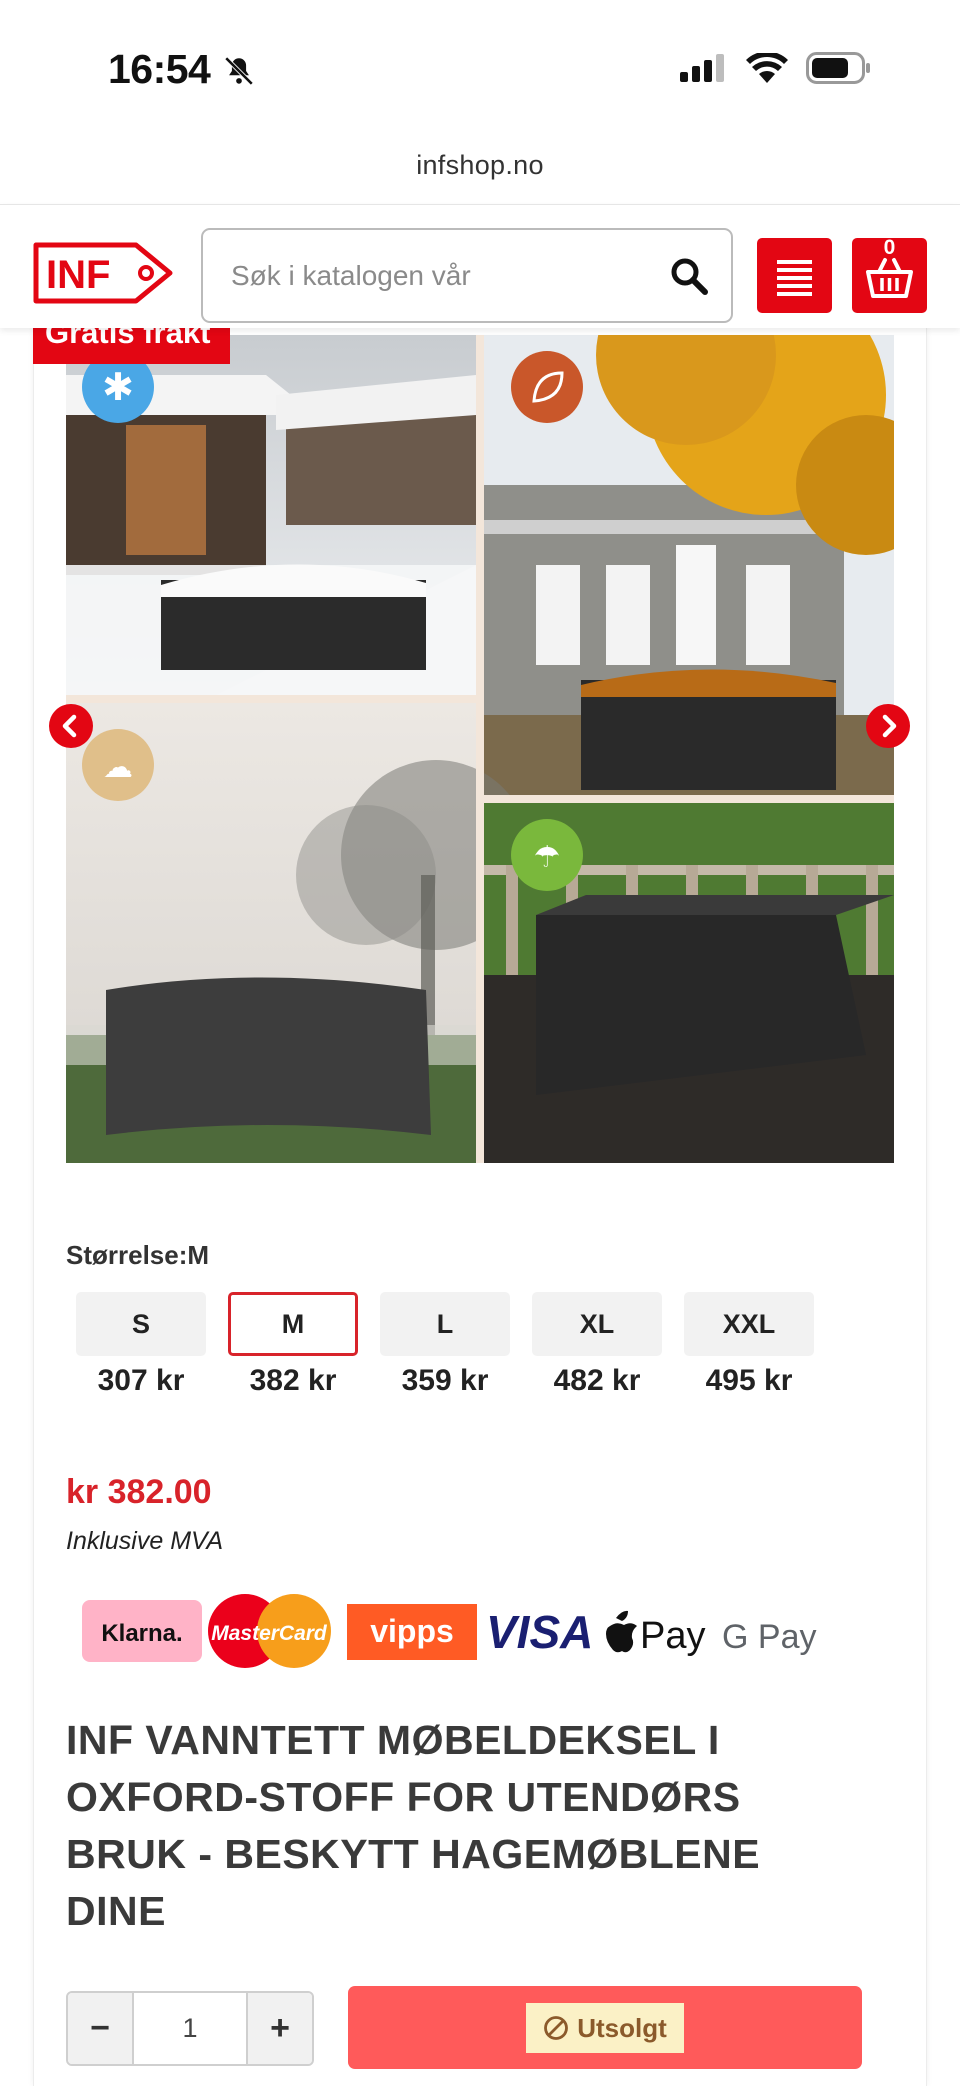 The image size is (960, 2086). Describe the element at coordinates (838, 68) in the screenshot. I see `battery-icon` at that location.